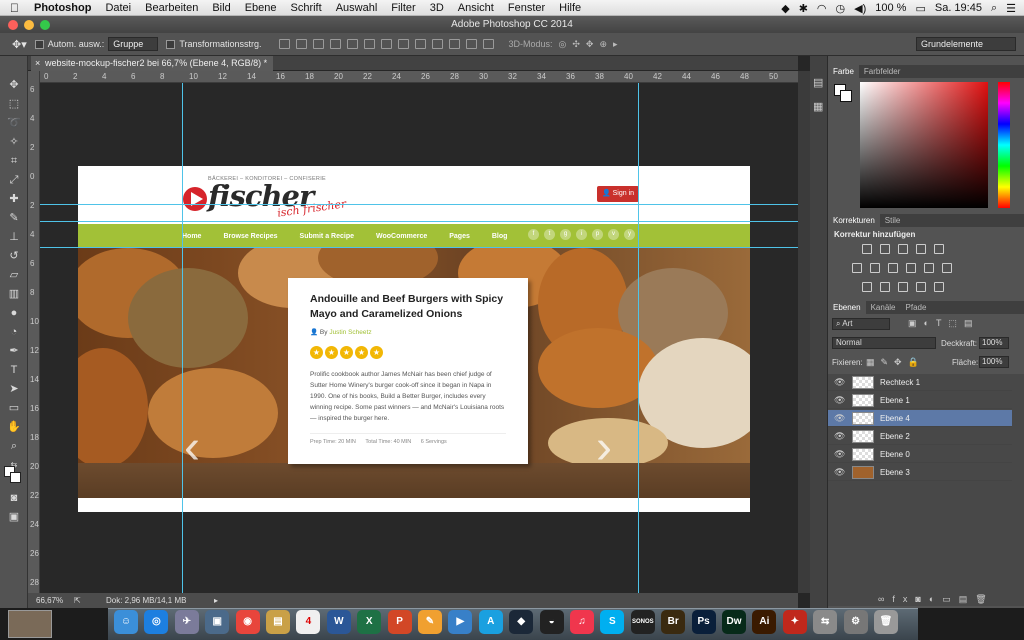  What do you see at coordinates (920, 418) in the screenshot?
I see `layer-row-selected: 👁 Ebene 4` at bounding box center [920, 418].